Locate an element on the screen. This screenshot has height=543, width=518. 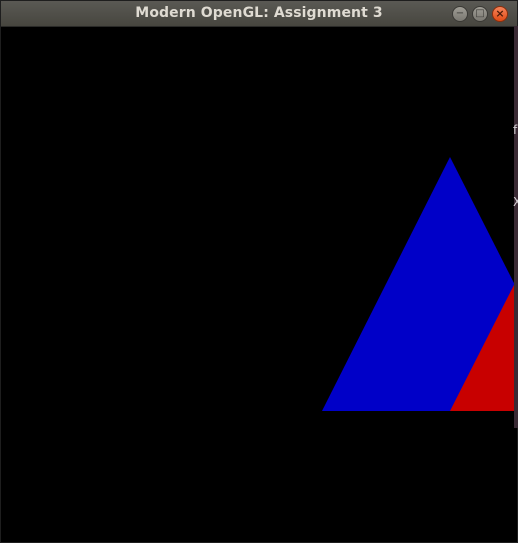
background-window-edge is located at coordinates (516, 227).